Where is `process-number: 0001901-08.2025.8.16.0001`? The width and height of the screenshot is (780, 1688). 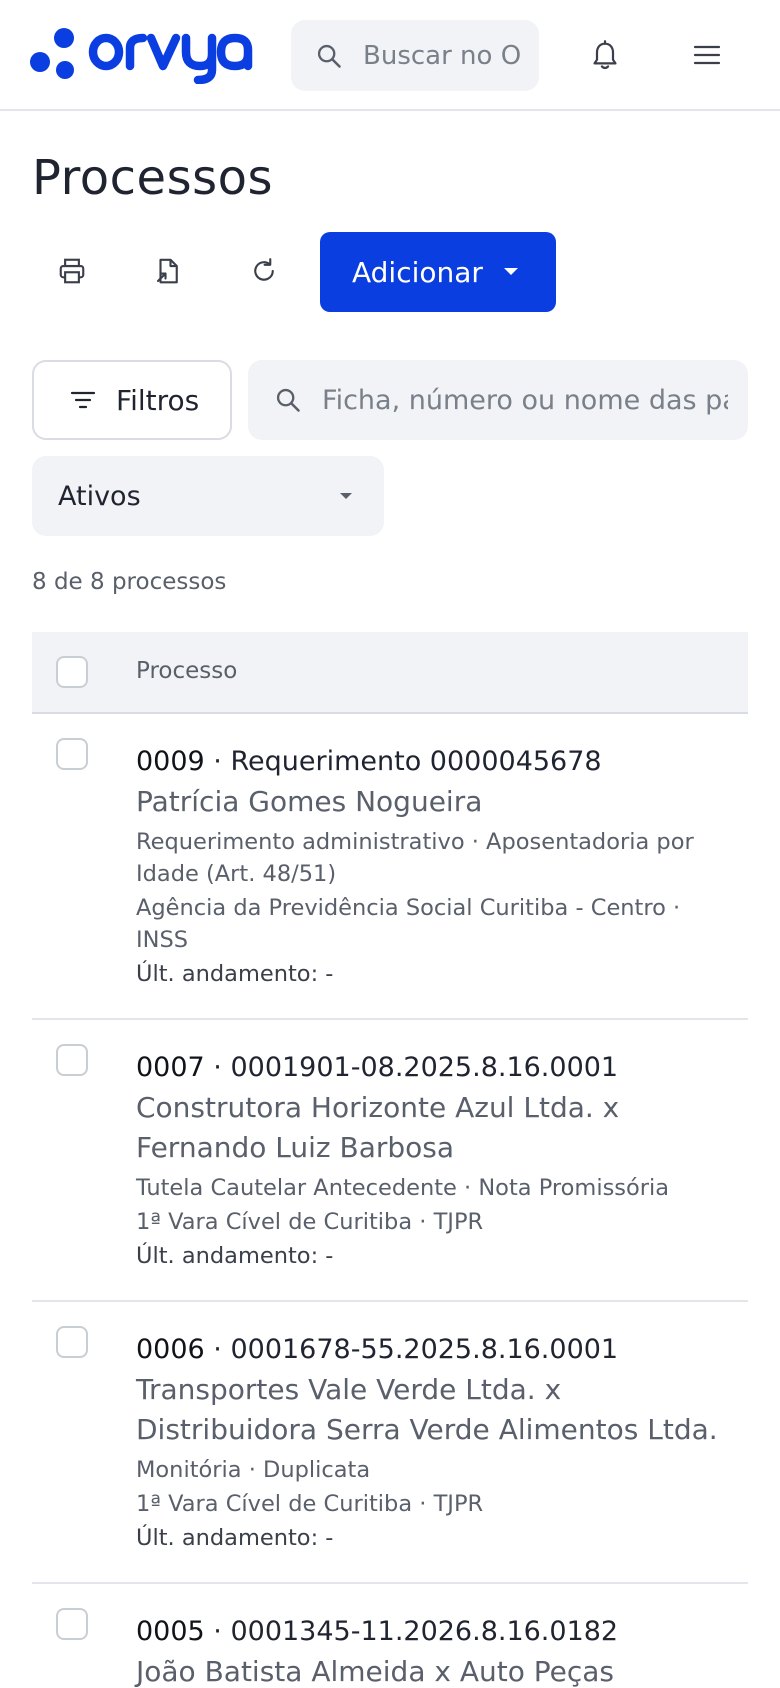 process-number: 0001901-08.2025.8.16.0001 is located at coordinates (424, 1067).